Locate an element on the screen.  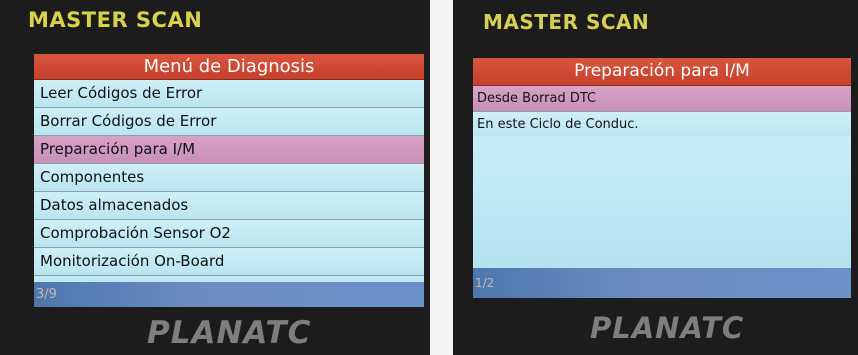
menu-item-since-dtc-cleared: Desde Borrad DTC is located at coordinates (662, 99).